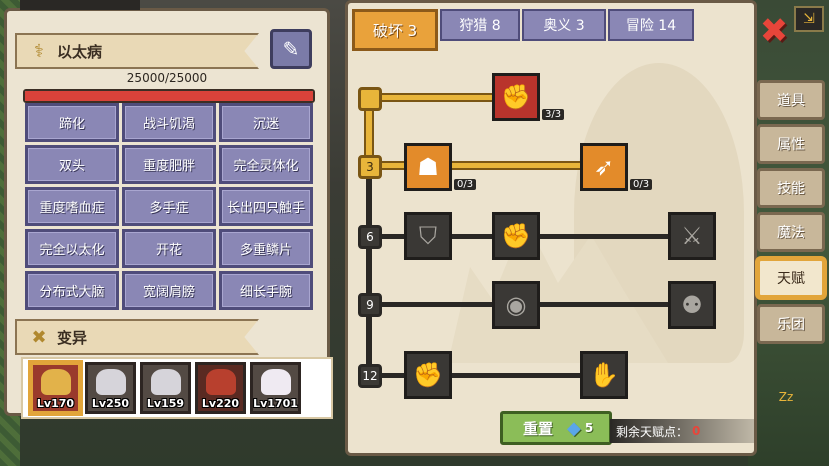  Describe the element at coordinates (39, 51) in the screenshot. I see `dna-icon: ⚕` at that location.